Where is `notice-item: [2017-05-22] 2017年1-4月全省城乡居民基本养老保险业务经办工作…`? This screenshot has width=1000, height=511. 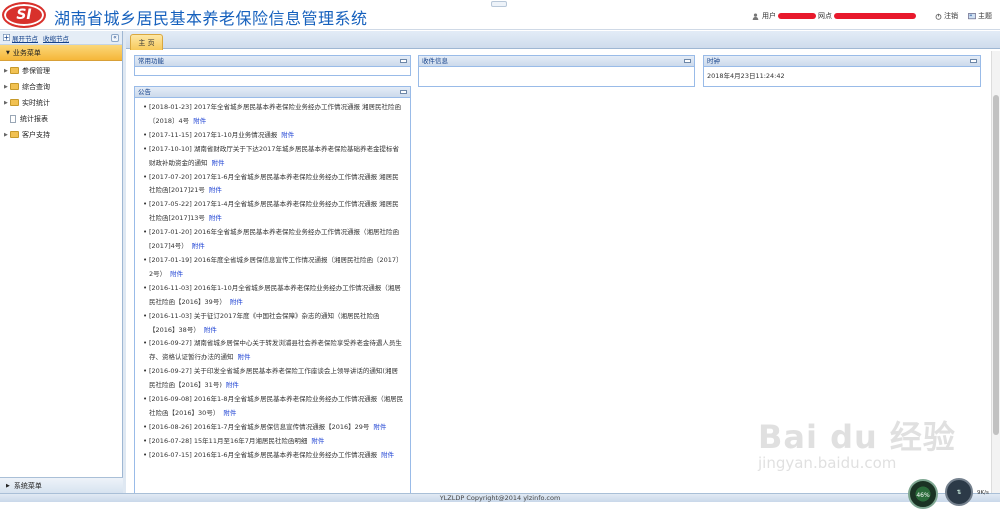 notice-item: [2017-05-22] 2017年1-4月全省城乡居民基本养老保险业务经办工作… is located at coordinates (273, 212).